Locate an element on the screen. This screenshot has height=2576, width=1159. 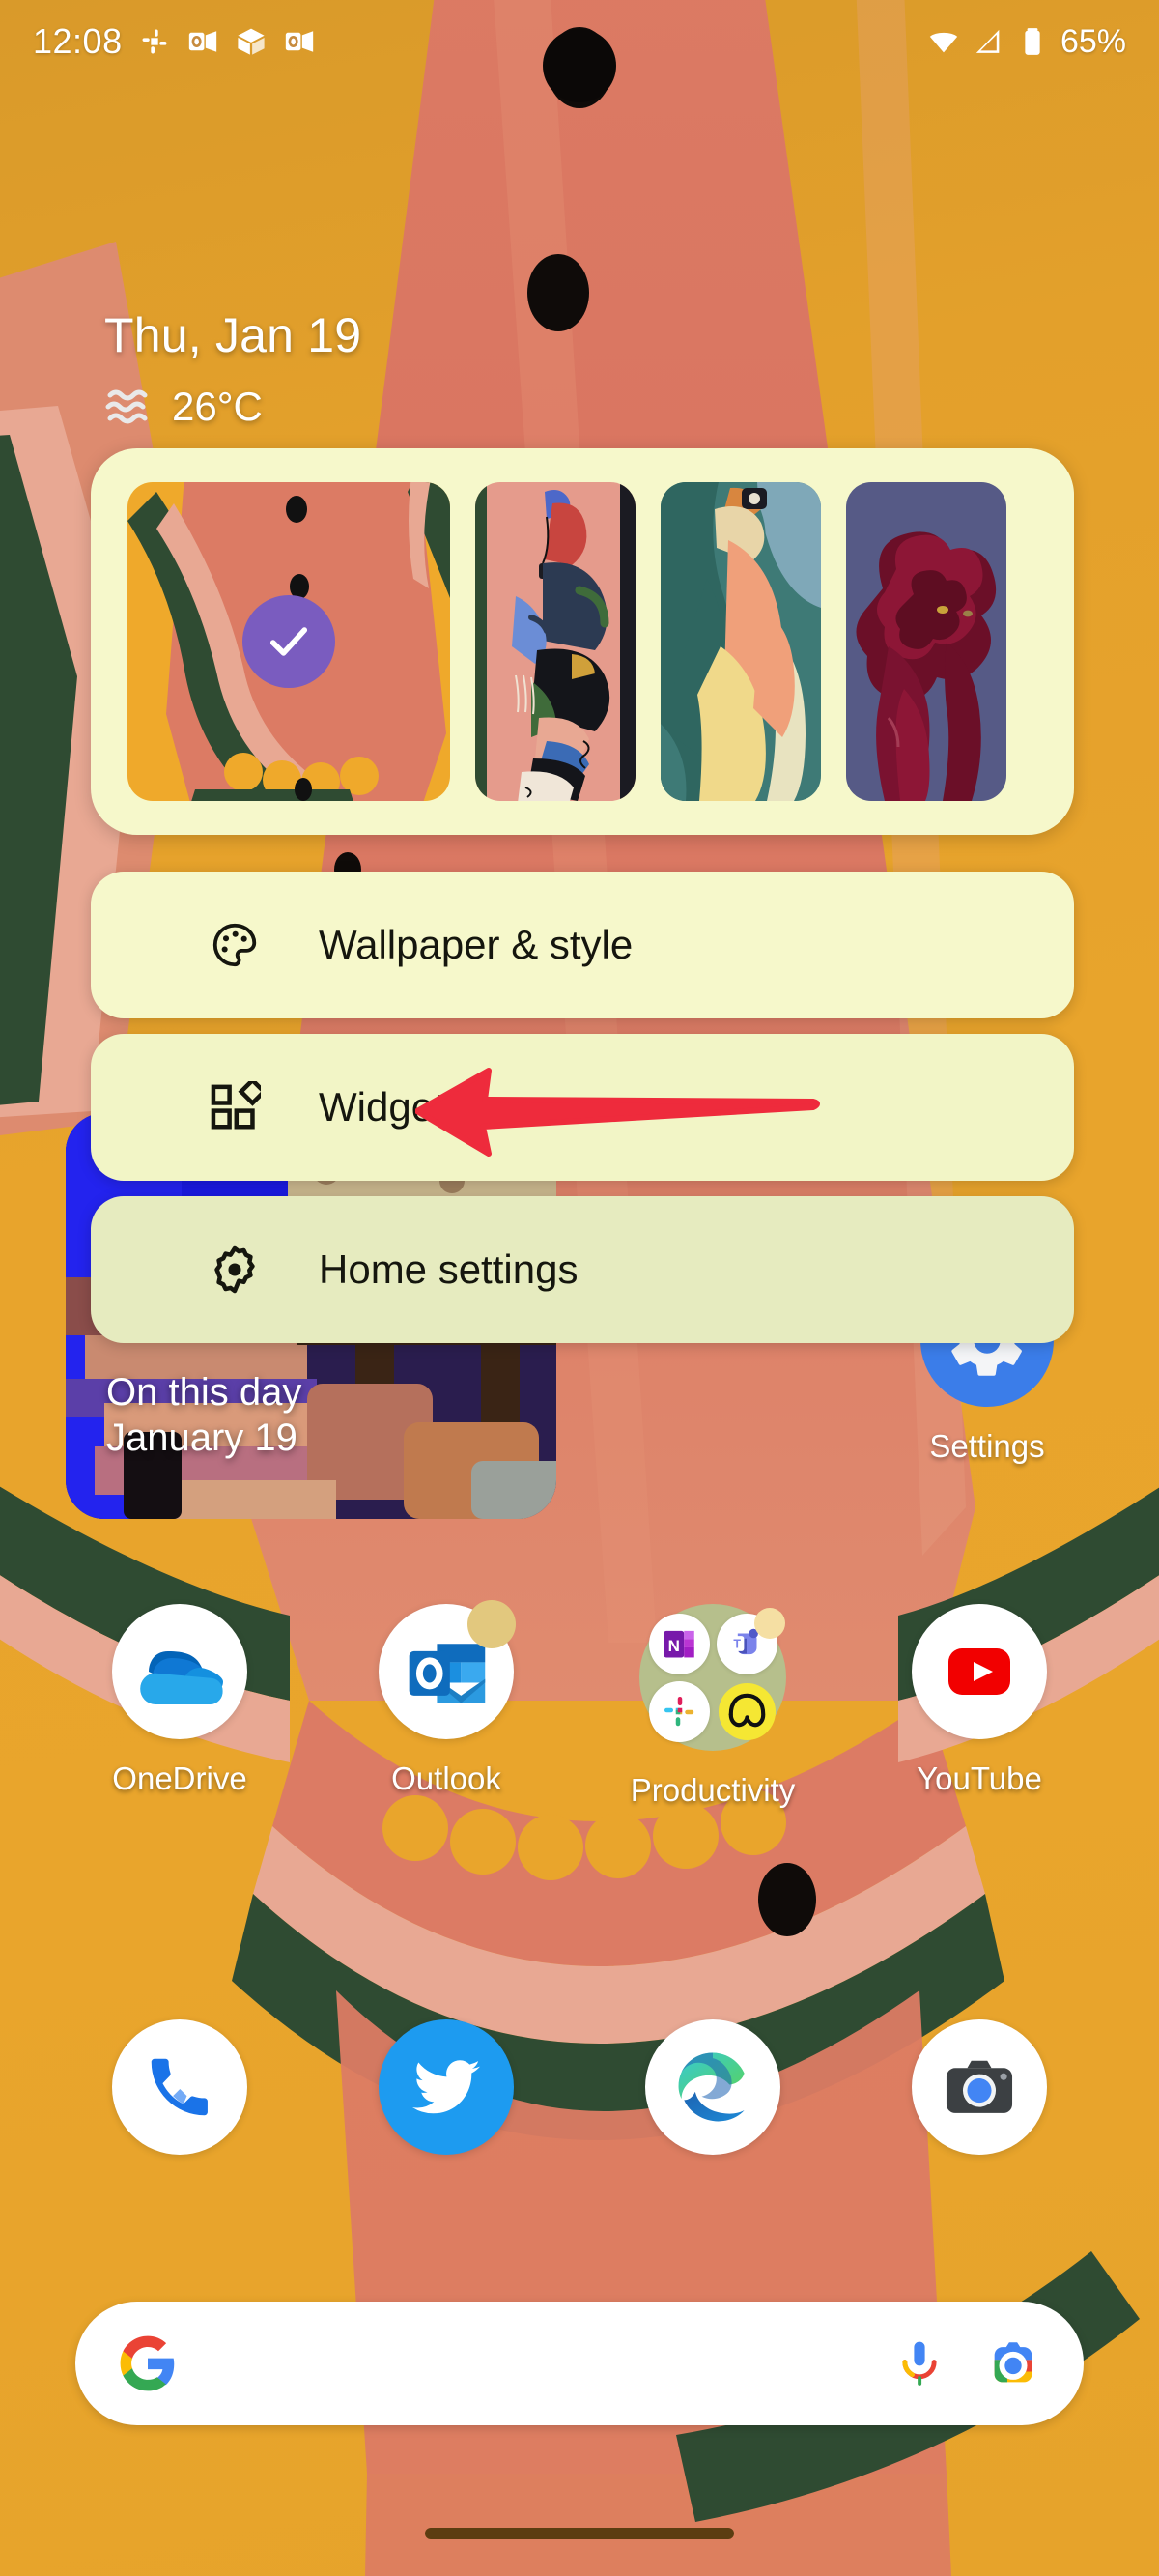
menu-item-wallpaper-and-style: Wallpaper & style is located at coordinates (582, 945).